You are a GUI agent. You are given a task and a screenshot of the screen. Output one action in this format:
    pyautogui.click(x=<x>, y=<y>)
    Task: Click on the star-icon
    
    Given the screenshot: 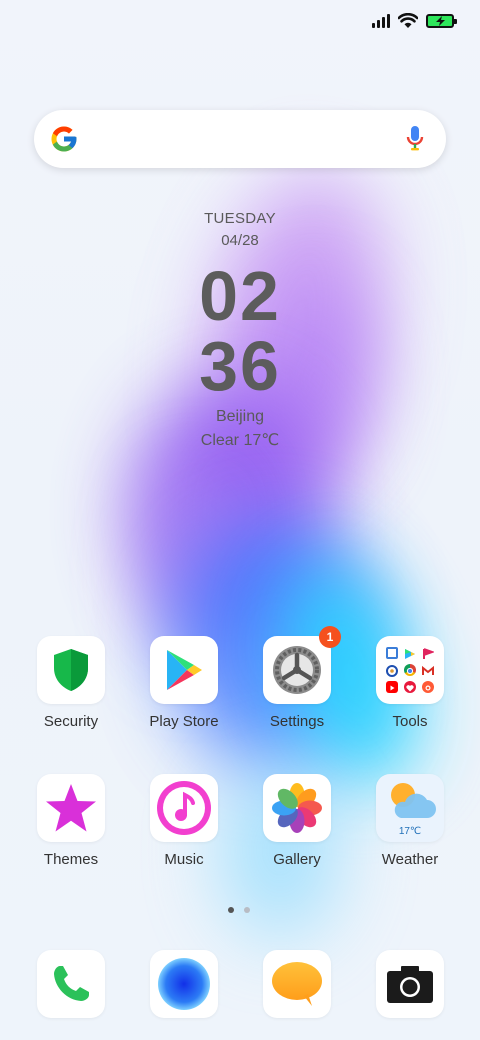 What is the action you would take?
    pyautogui.click(x=71, y=808)
    